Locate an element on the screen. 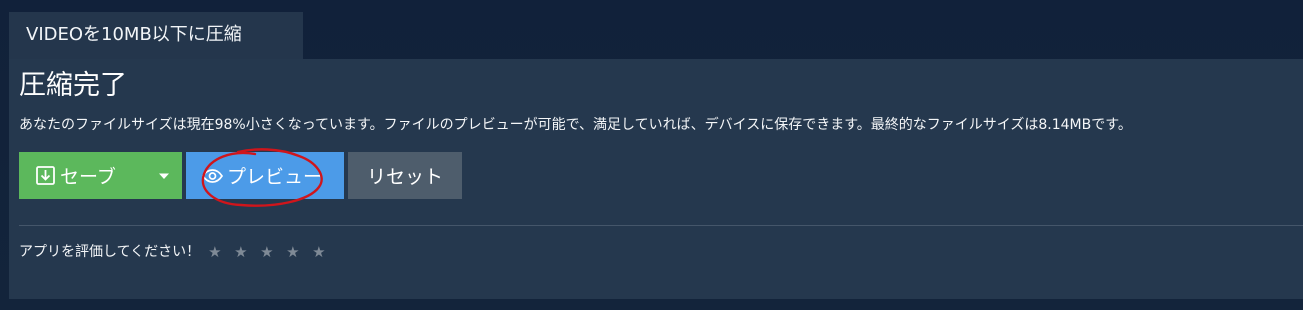 The height and width of the screenshot is (310, 1303). caret-down-icon is located at coordinates (163, 176).